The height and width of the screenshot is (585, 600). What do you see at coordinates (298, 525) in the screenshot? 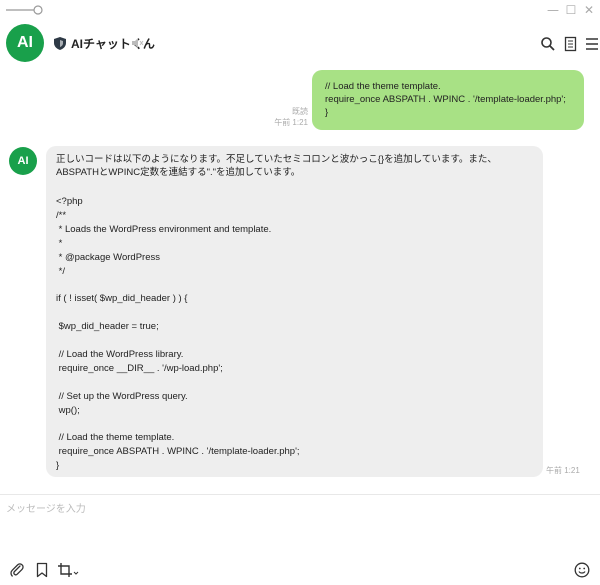
I see `message-input` at bounding box center [298, 525].